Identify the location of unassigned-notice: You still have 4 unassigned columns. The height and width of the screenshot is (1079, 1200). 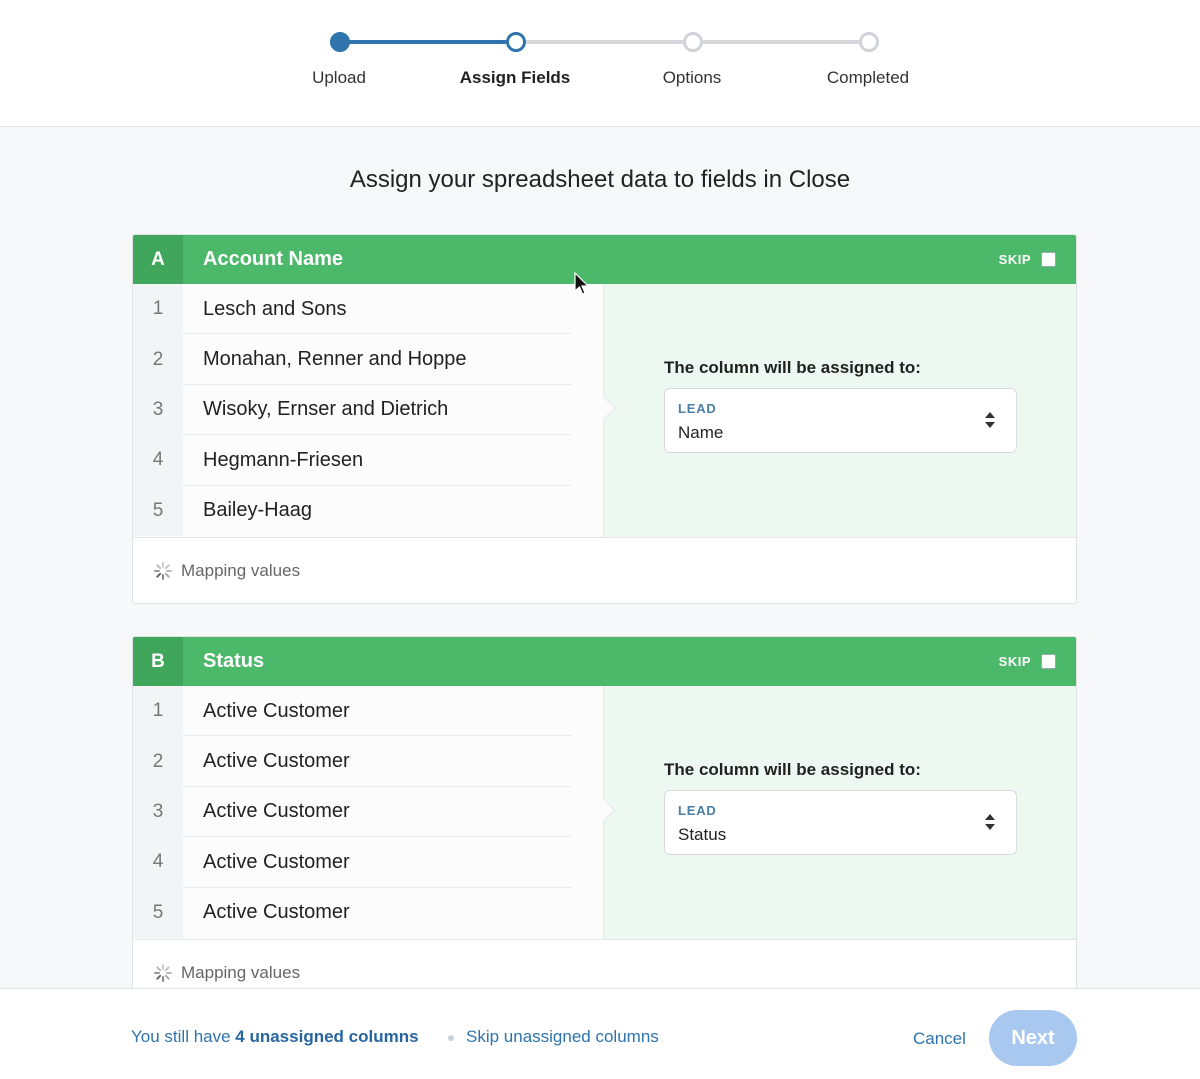
(275, 1037).